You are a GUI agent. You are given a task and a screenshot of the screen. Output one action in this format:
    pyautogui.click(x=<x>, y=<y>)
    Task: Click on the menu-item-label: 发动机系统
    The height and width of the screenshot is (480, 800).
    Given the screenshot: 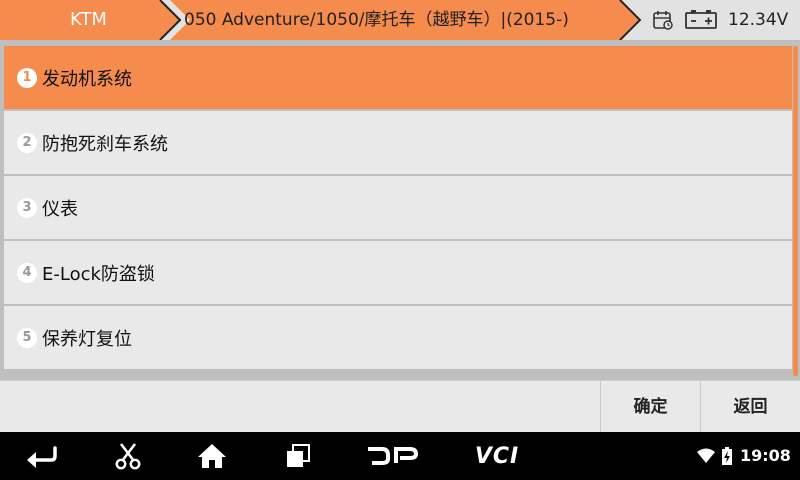 What is the action you would take?
    pyautogui.click(x=87, y=79)
    